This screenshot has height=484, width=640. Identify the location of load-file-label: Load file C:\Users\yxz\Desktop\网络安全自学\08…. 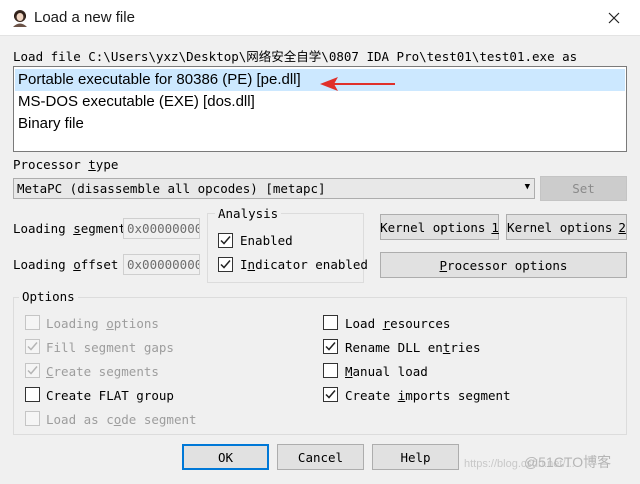
(295, 56).